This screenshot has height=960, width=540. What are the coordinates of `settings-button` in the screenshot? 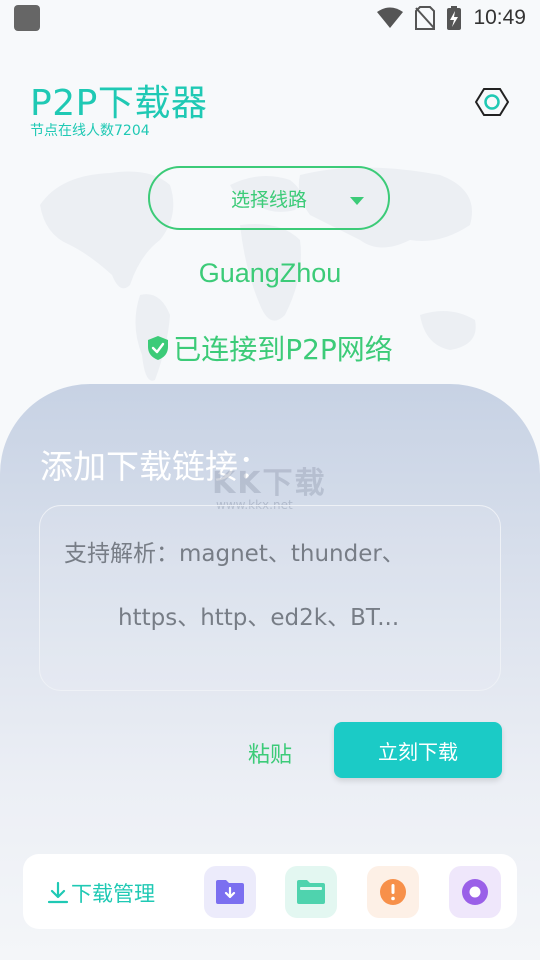 It's located at (492, 102).